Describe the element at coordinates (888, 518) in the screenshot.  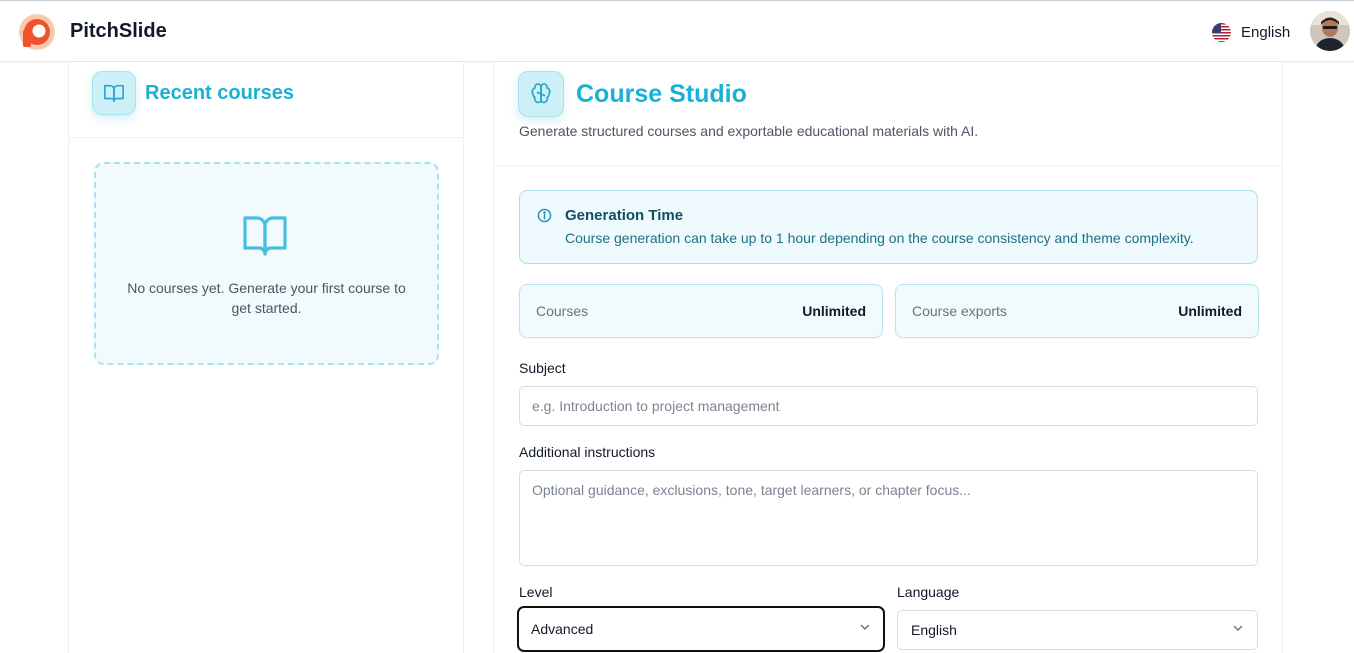
I see `additional-instructions-textarea` at that location.